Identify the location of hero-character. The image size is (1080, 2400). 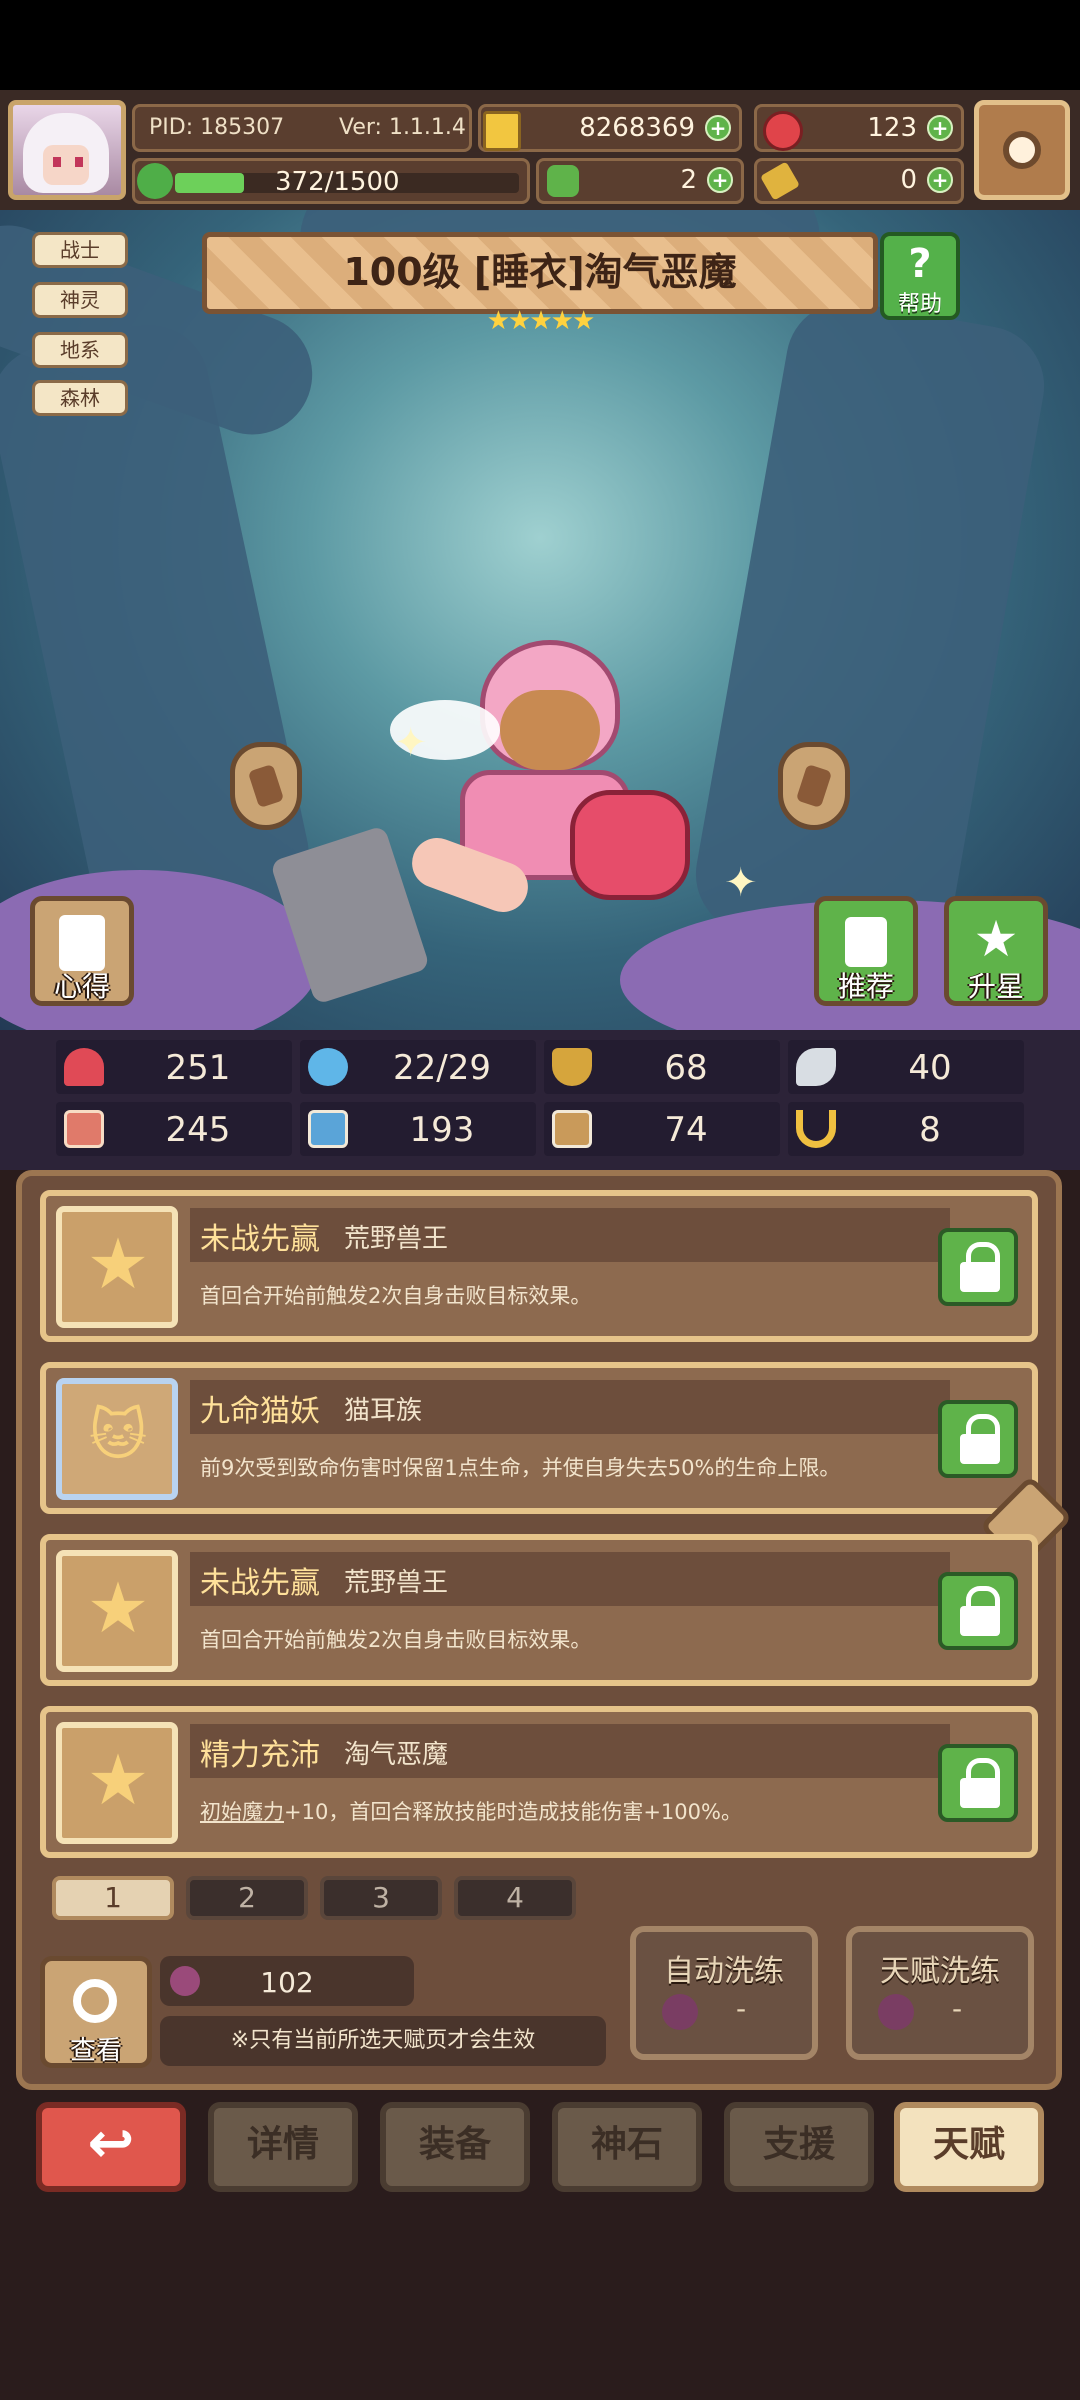
(550, 800).